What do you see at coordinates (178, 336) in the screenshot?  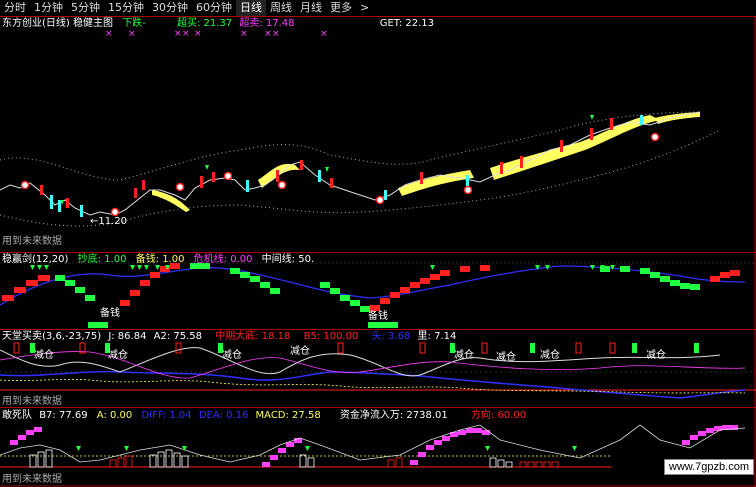 I see `panel2-a2: A2: 75.58` at bounding box center [178, 336].